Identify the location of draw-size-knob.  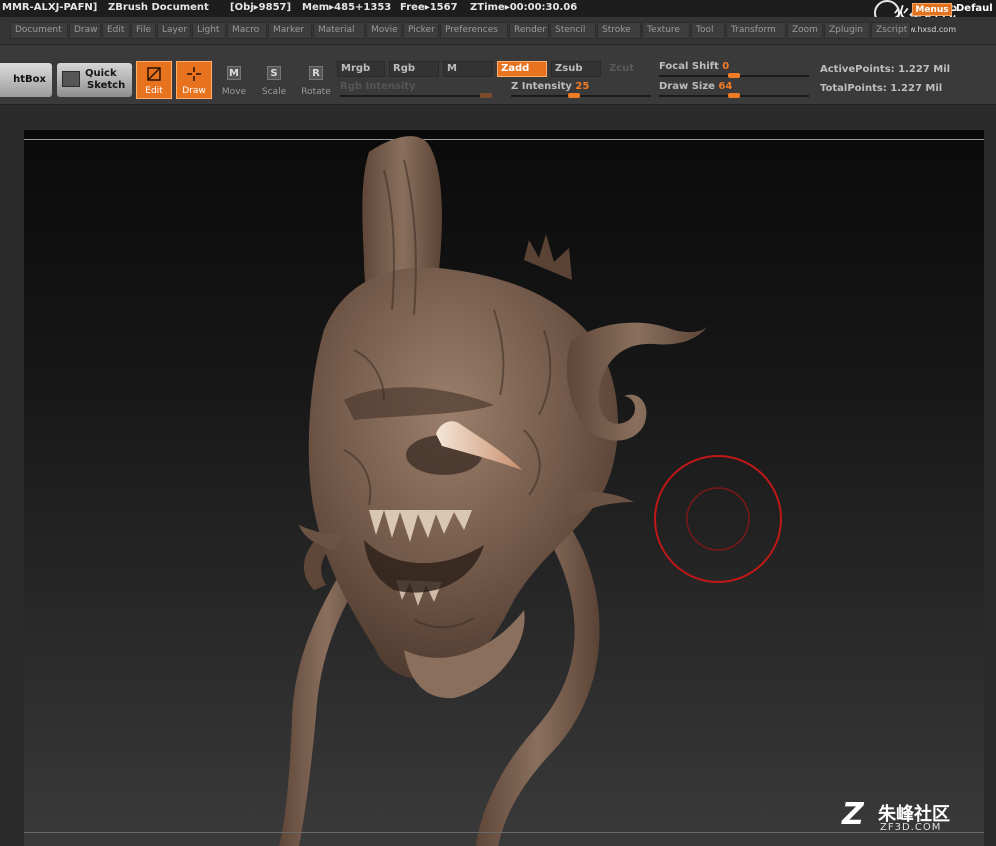
(734, 95).